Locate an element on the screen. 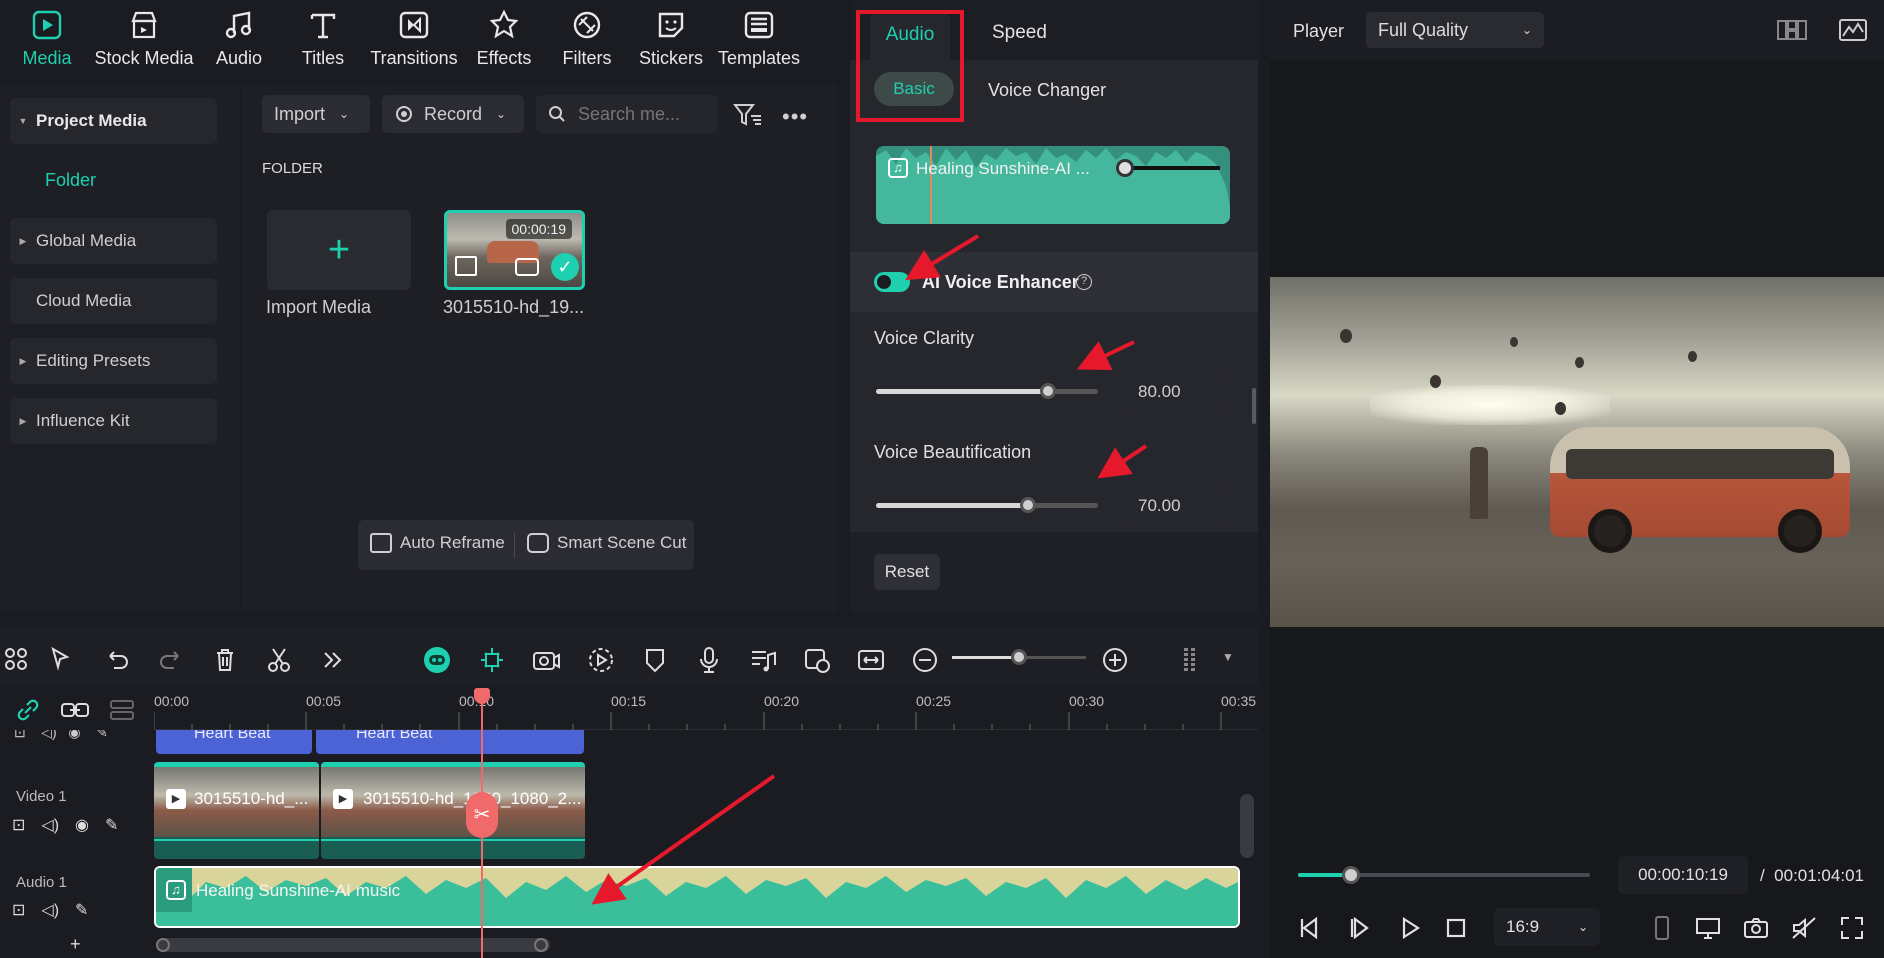  subtab-voice-changer: Voice Changer is located at coordinates (1047, 90).